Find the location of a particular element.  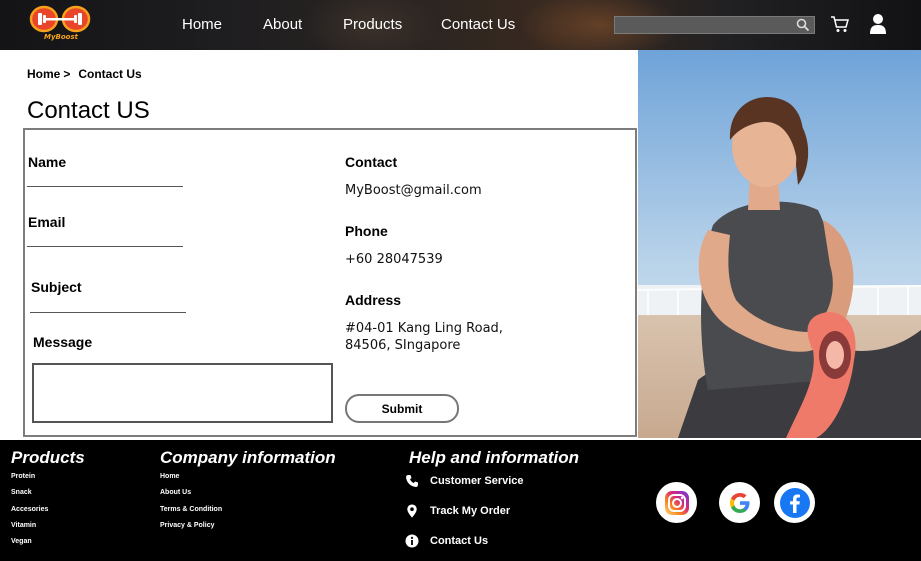

help-item-customer-service: Customer Service is located at coordinates (475, 482).